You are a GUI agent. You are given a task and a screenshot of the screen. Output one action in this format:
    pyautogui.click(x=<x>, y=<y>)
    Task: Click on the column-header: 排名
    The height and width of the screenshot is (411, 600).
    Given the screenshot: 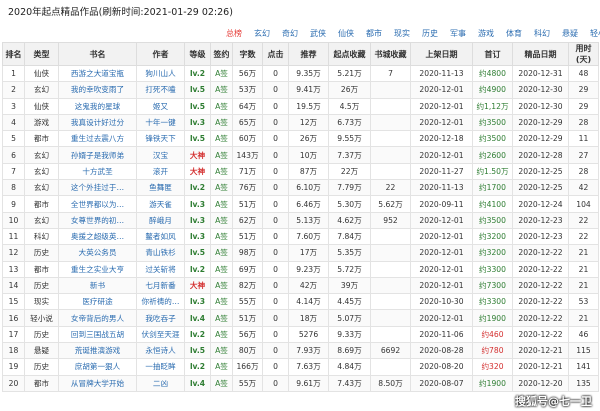 What is the action you would take?
    pyautogui.click(x=13, y=54)
    